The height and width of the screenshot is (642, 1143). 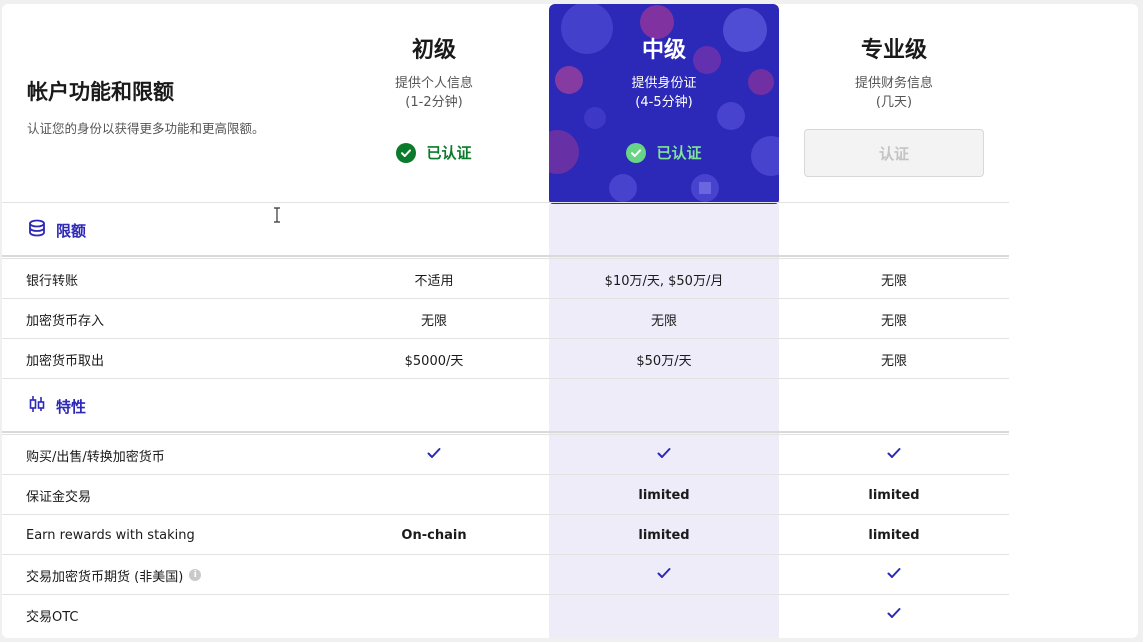 I want to click on tier-description: 提供身份证 (4-5分钟), so click(x=664, y=93).